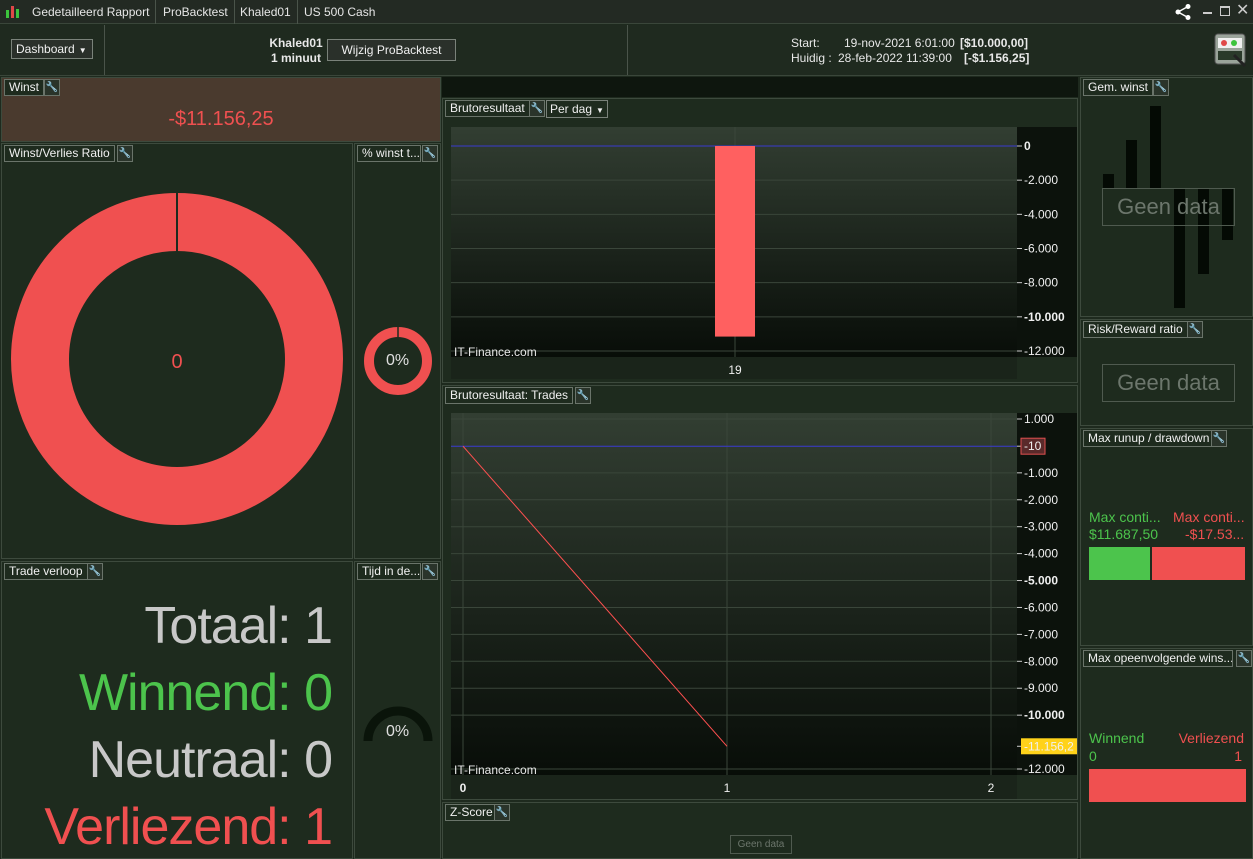 This screenshot has height=859, width=1253. Describe the element at coordinates (1225, 11) in the screenshot. I see `maximize-icon` at that location.